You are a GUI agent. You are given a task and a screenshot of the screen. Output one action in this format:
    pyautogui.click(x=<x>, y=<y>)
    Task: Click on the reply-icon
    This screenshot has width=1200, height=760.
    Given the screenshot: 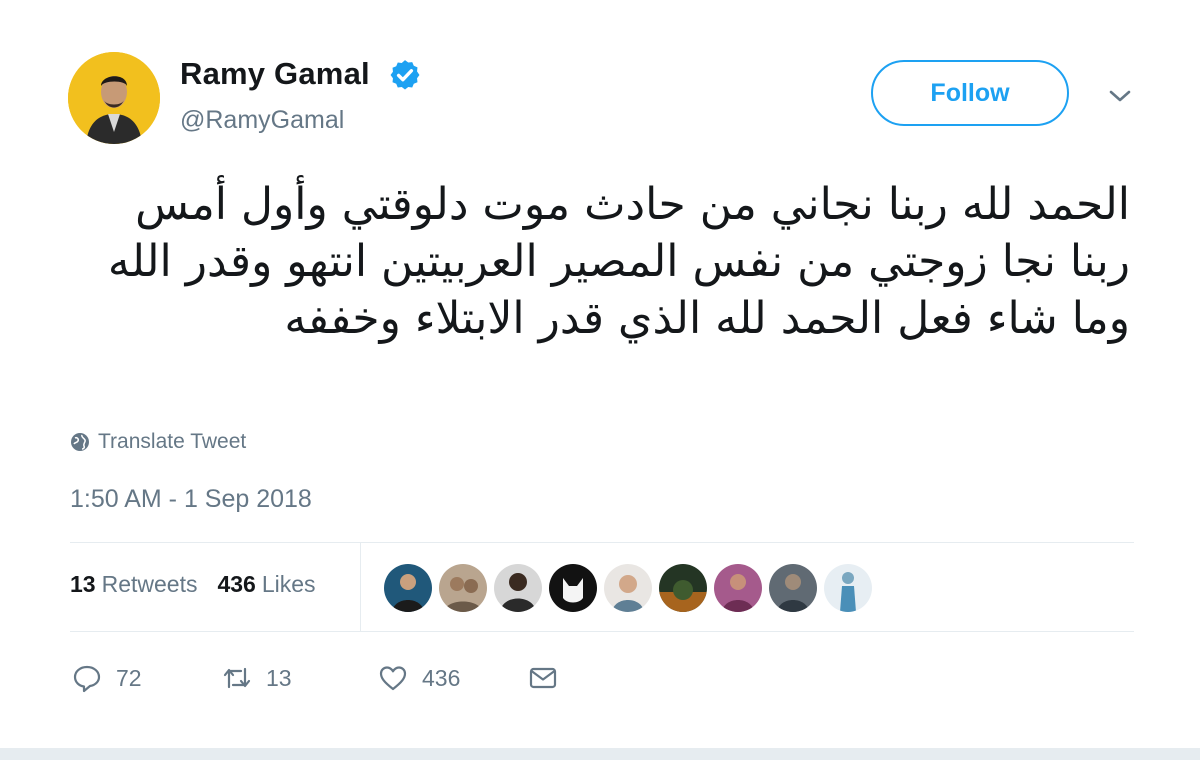 What is the action you would take?
    pyautogui.click(x=87, y=679)
    